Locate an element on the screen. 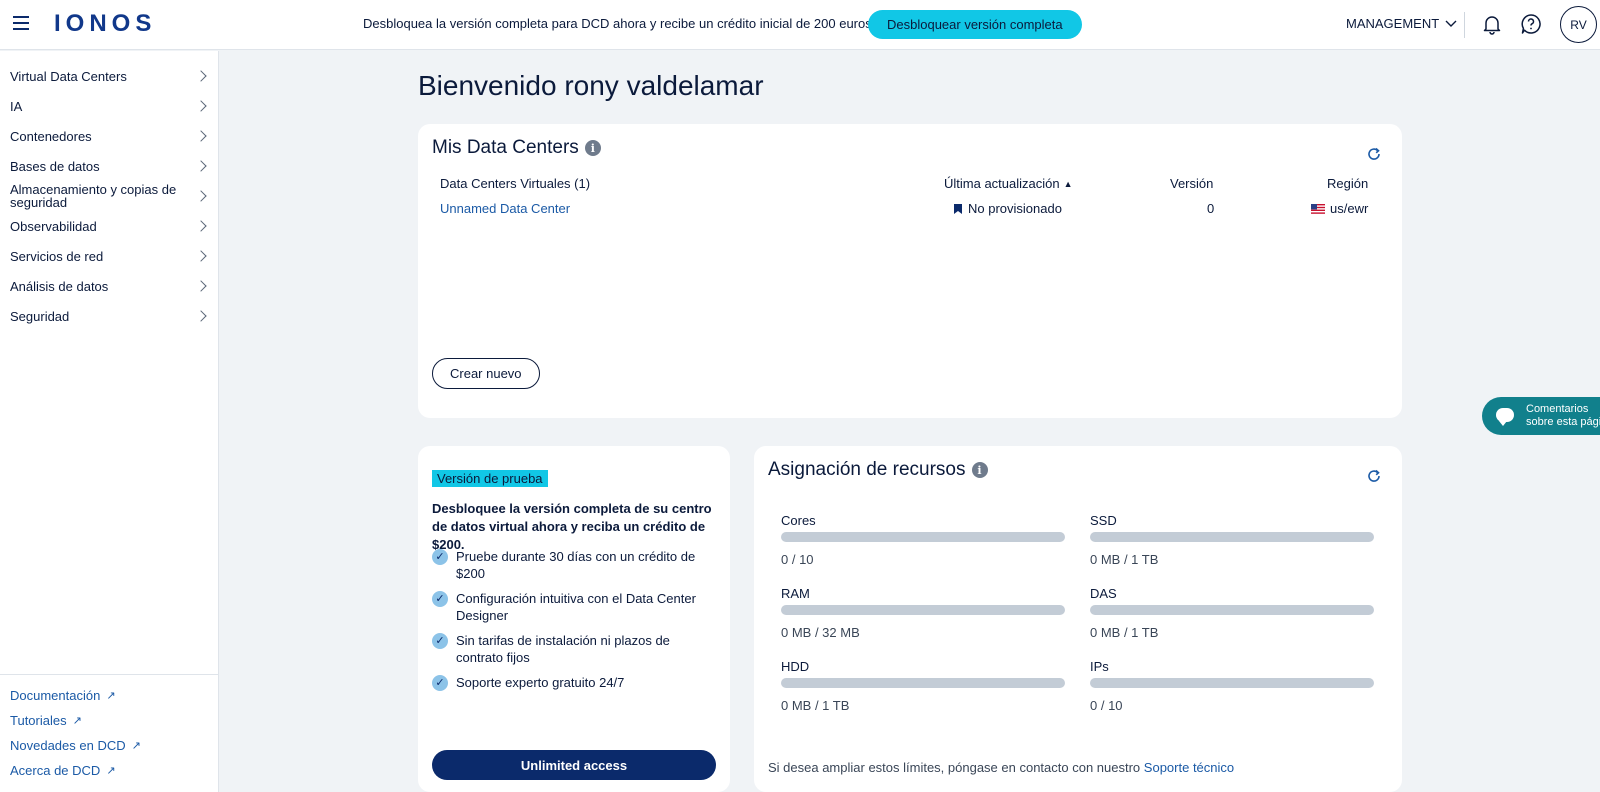  header-divider is located at coordinates (1464, 25).